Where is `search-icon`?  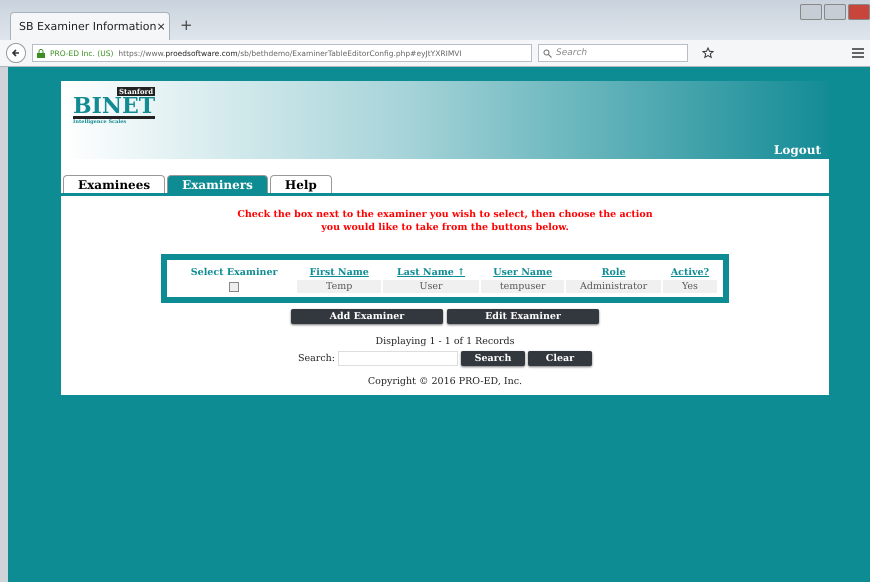
search-icon is located at coordinates (547, 53).